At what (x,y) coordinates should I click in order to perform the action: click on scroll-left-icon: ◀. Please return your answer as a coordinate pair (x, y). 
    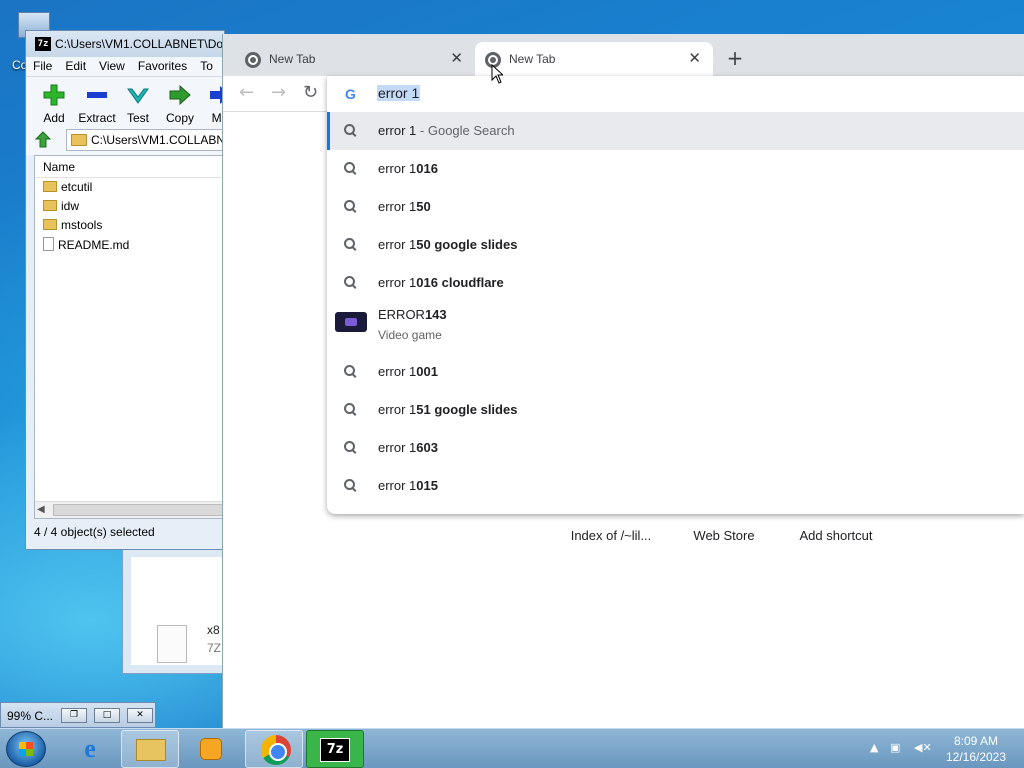
    Looking at the image, I should click on (41, 509).